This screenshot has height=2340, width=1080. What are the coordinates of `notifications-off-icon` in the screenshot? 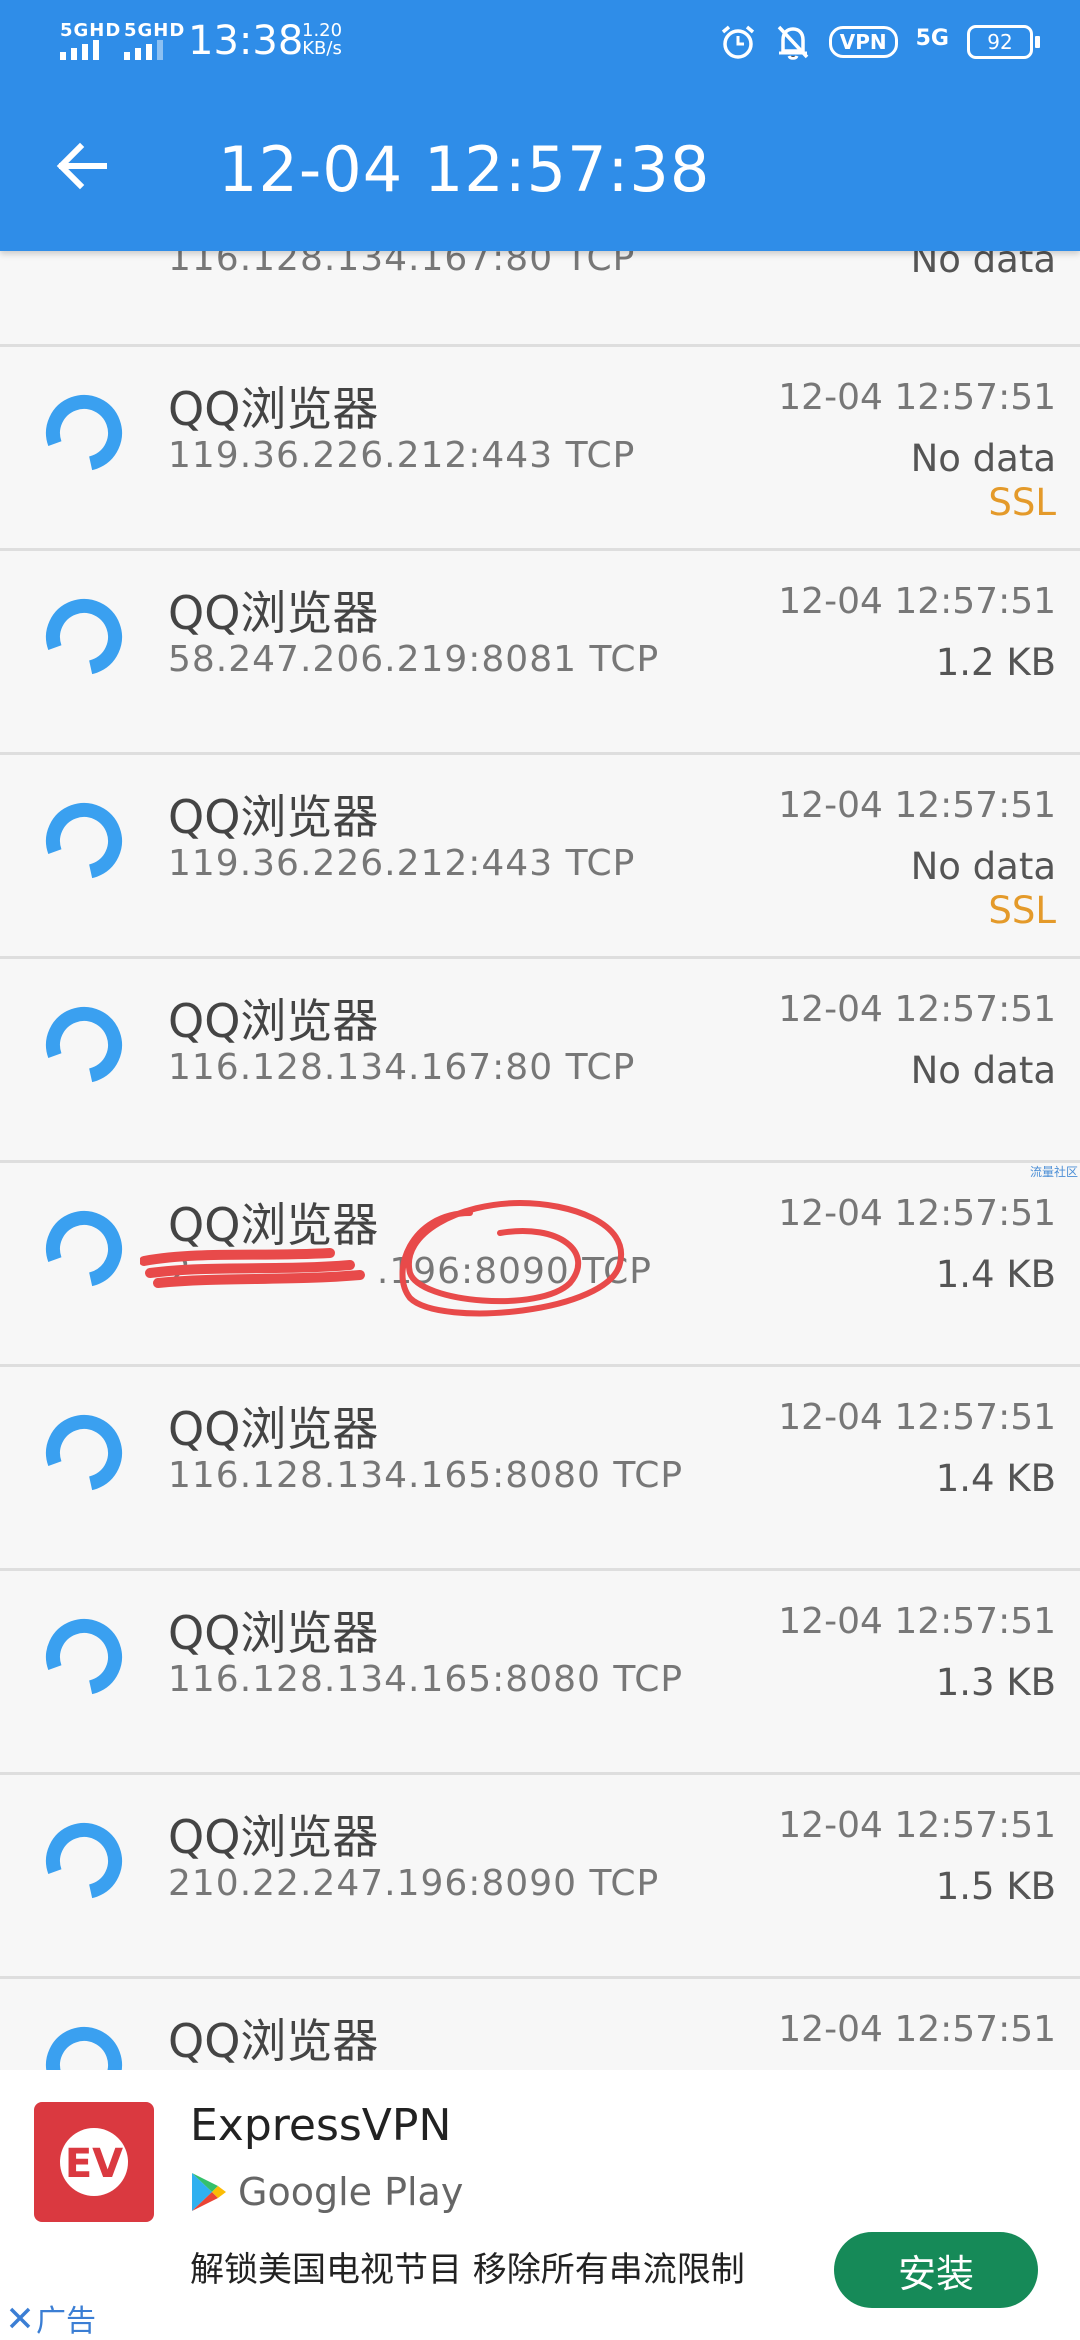 It's located at (793, 42).